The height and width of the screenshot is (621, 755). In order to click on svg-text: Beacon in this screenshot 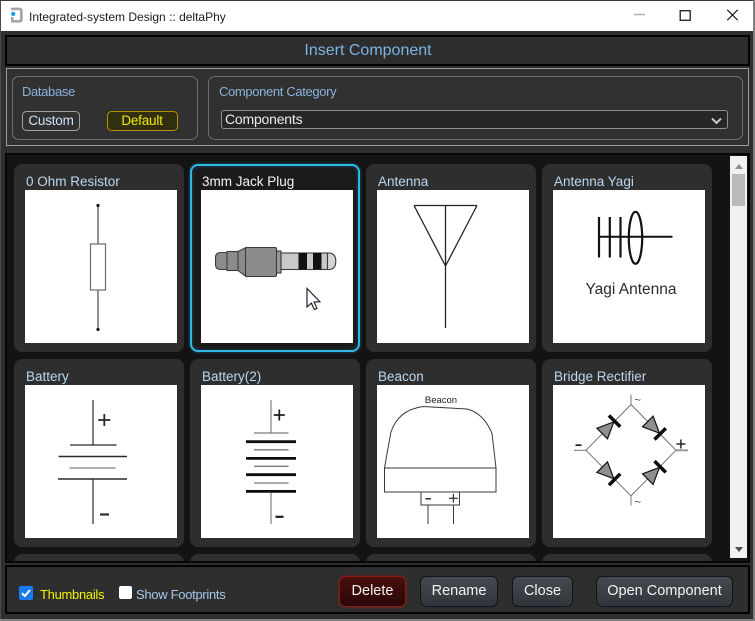, I will do `click(441, 400)`.